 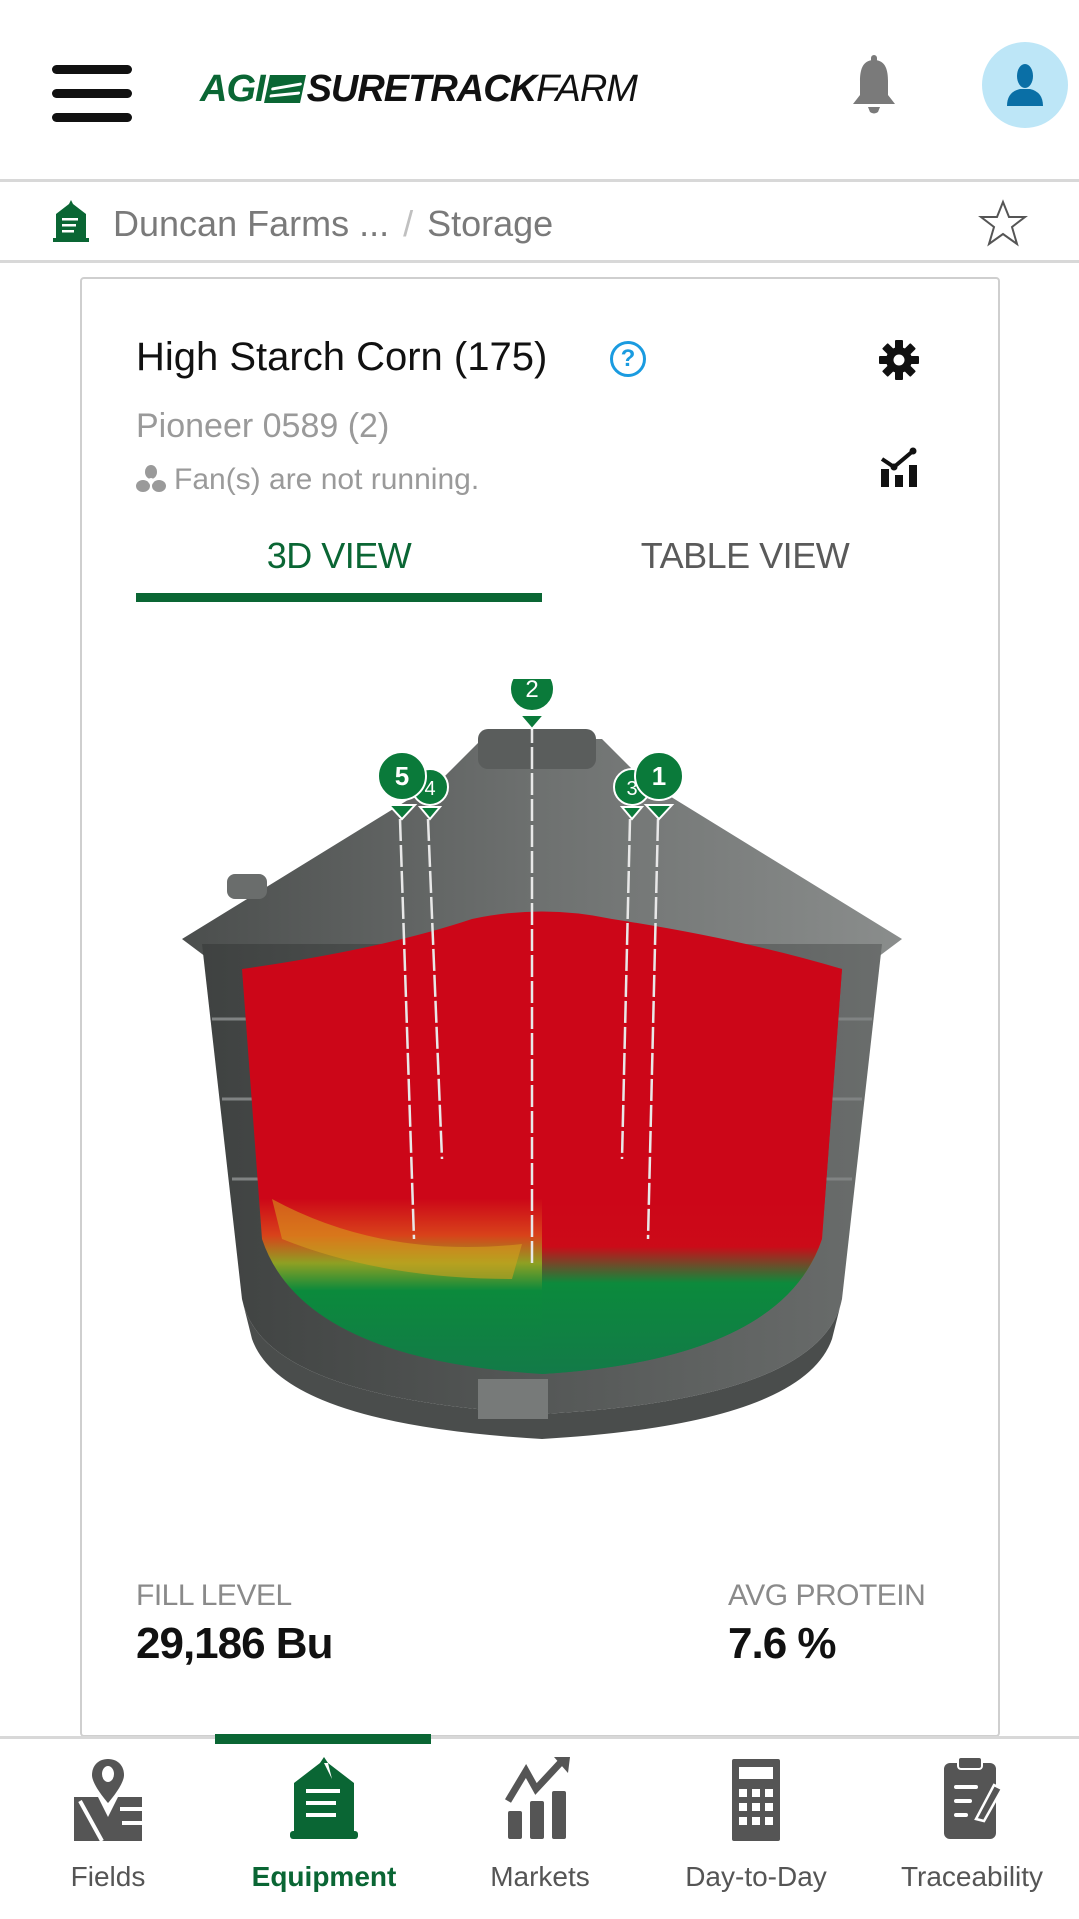 I want to click on cable-label: 5, so click(x=402, y=776).